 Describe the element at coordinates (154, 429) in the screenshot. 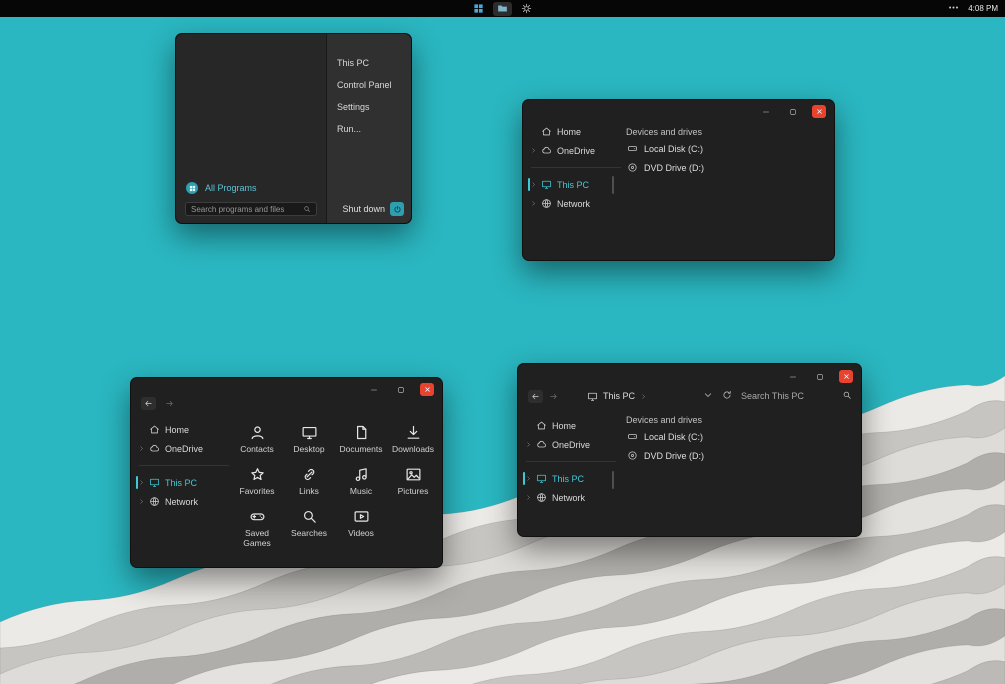

I see `home-icon` at that location.